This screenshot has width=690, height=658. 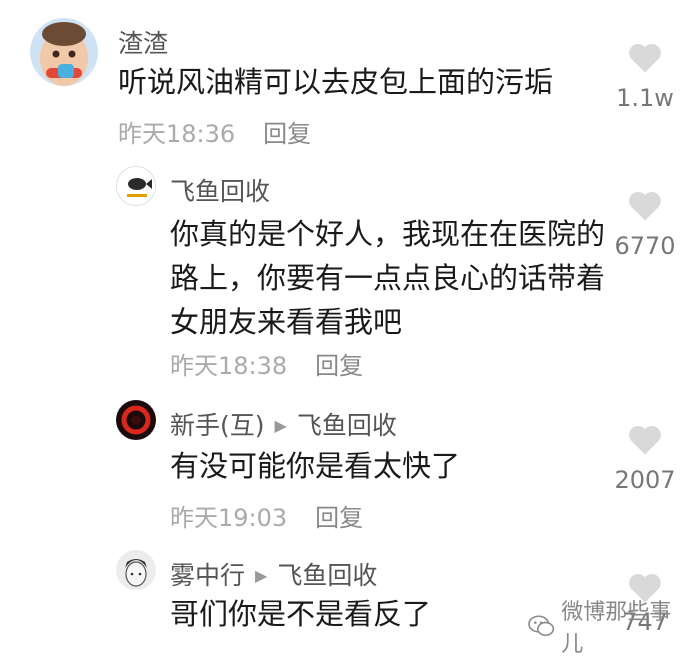 I want to click on like-button: 2007, so click(x=645, y=459).